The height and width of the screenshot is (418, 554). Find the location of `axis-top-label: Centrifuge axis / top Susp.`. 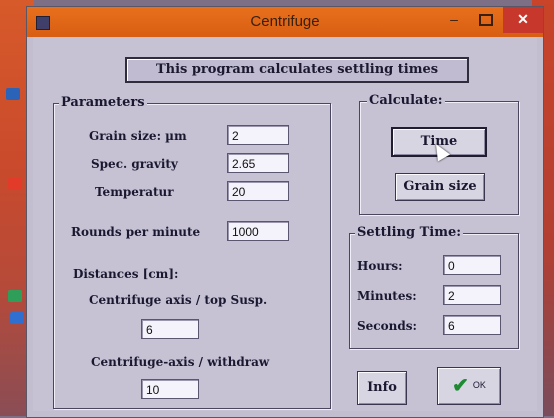

axis-top-label: Centrifuge axis / top Susp. is located at coordinates (178, 300).